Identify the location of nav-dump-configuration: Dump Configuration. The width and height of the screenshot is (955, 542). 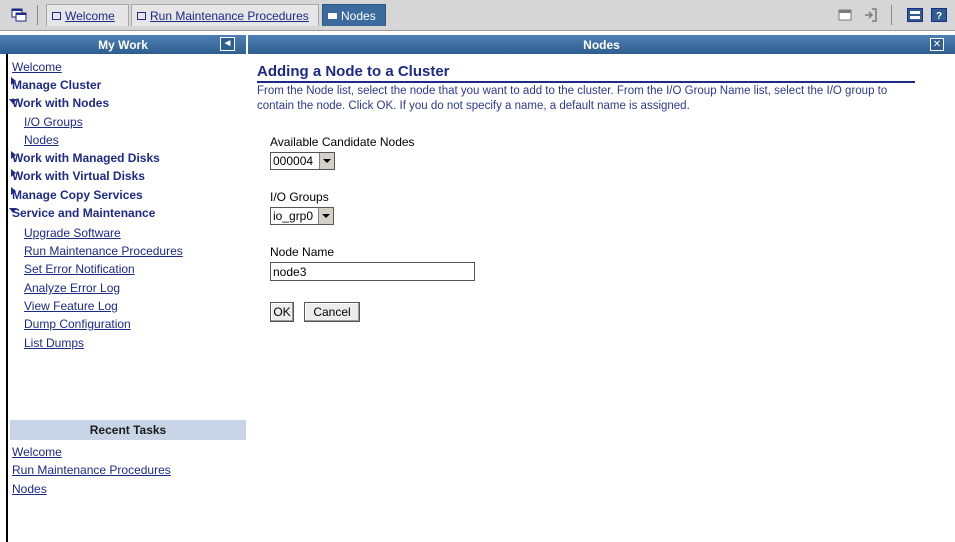
(77, 324).